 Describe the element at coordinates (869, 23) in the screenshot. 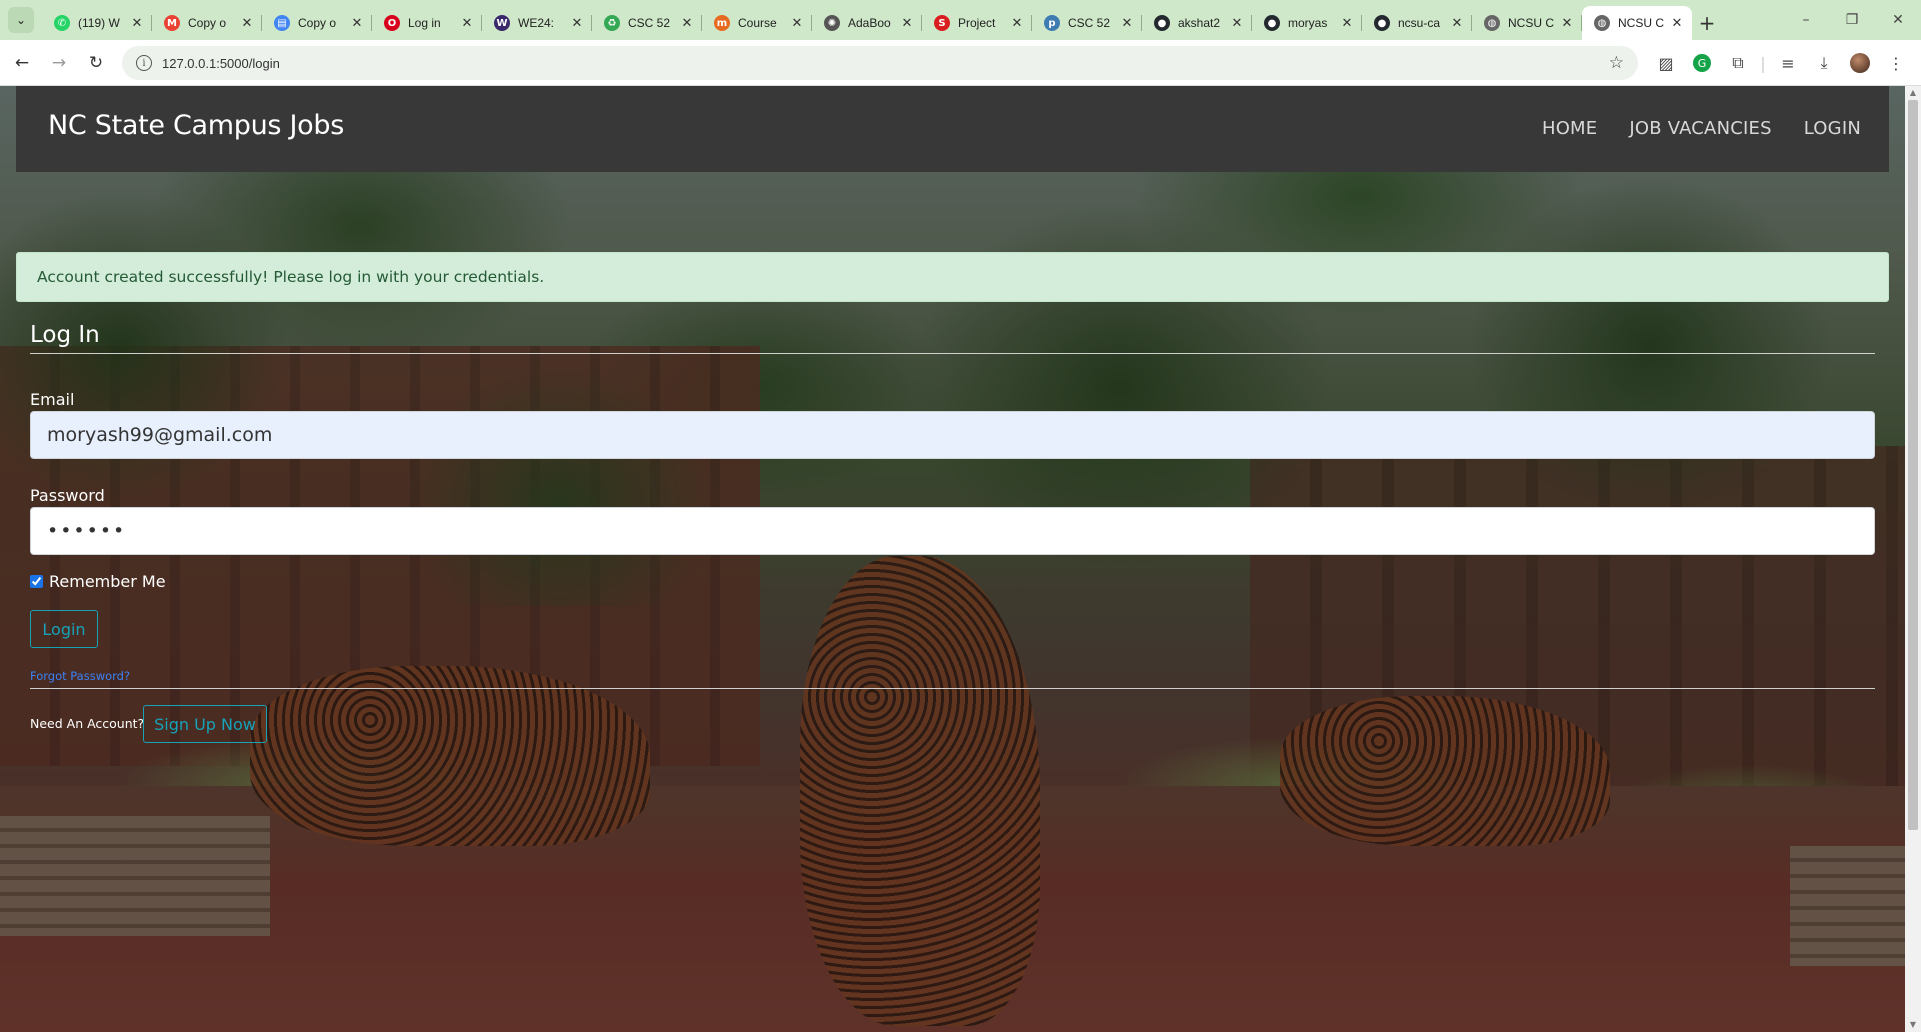

I see `tab-title: AdaBoo` at that location.